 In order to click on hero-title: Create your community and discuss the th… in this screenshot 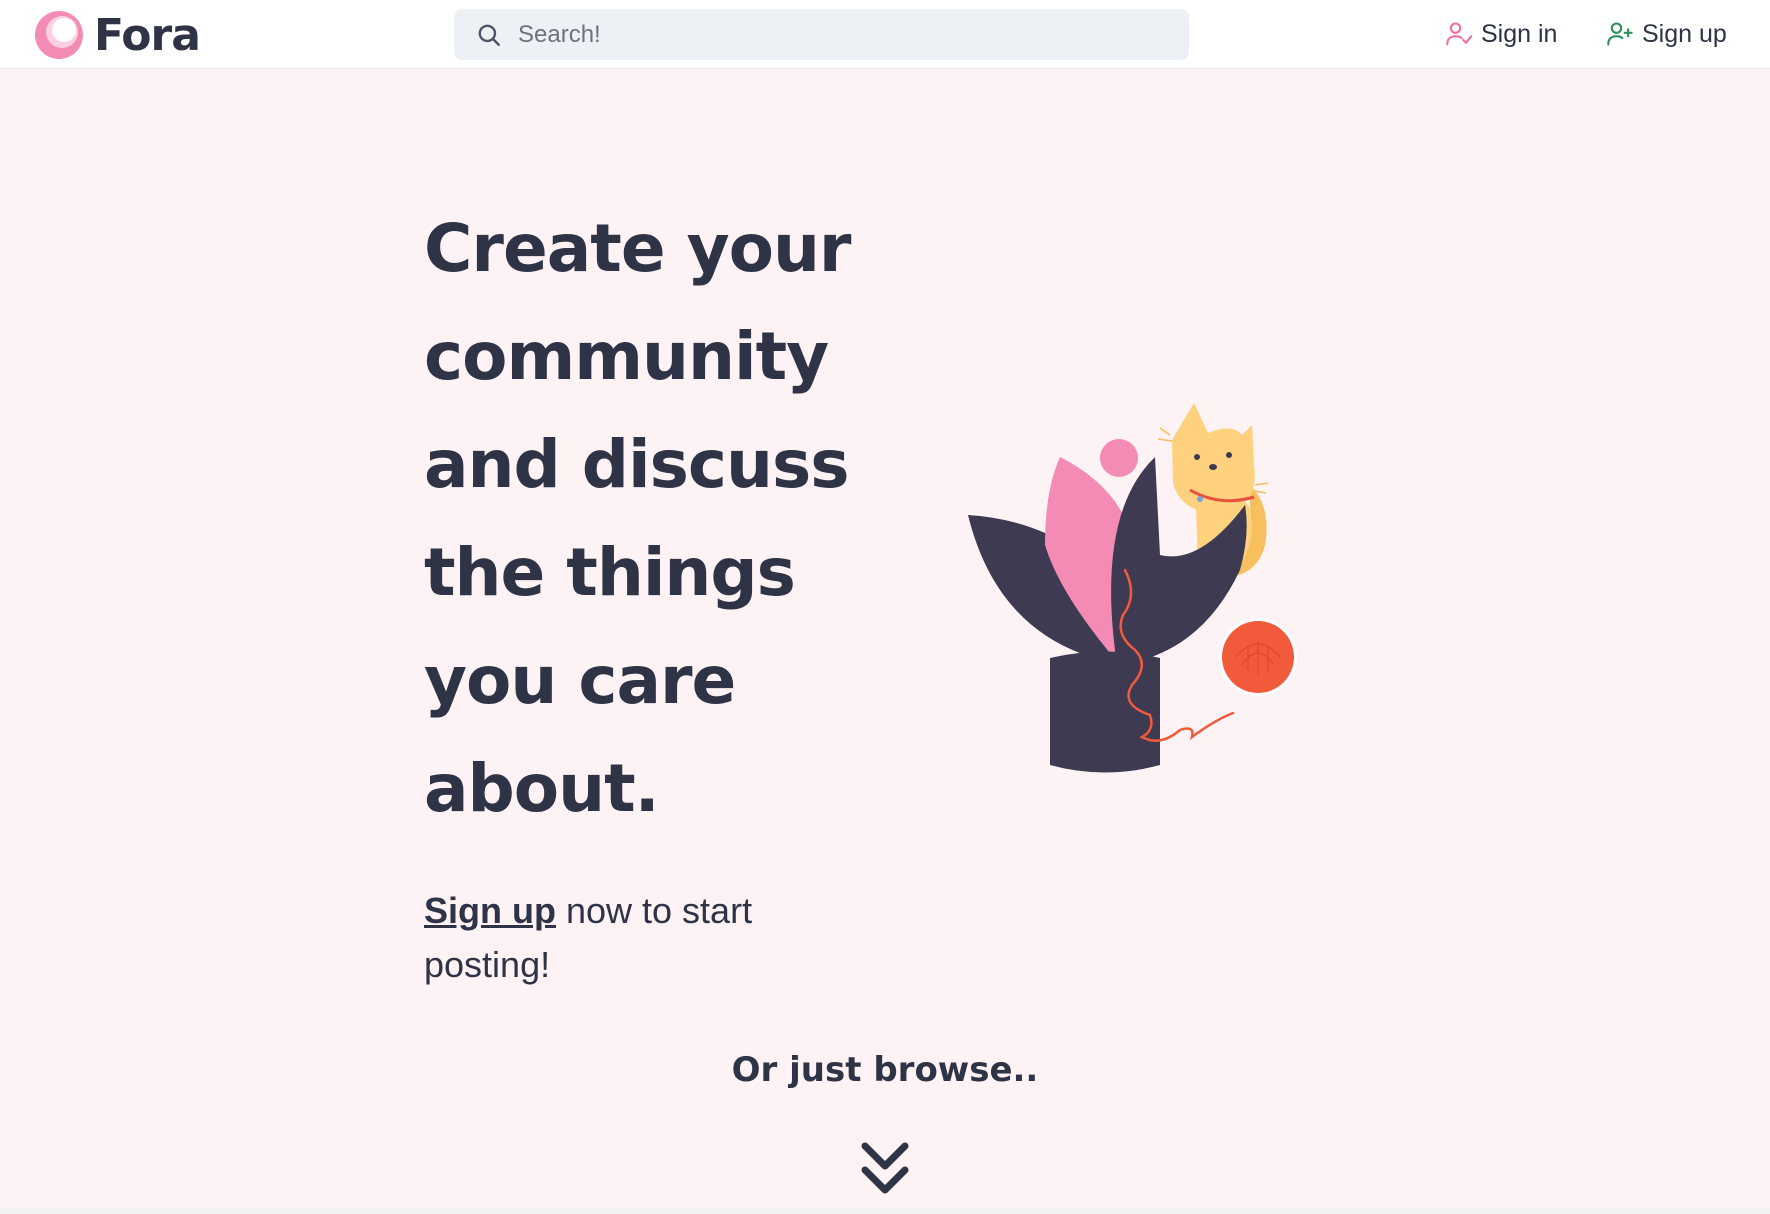, I will do `click(637, 518)`.